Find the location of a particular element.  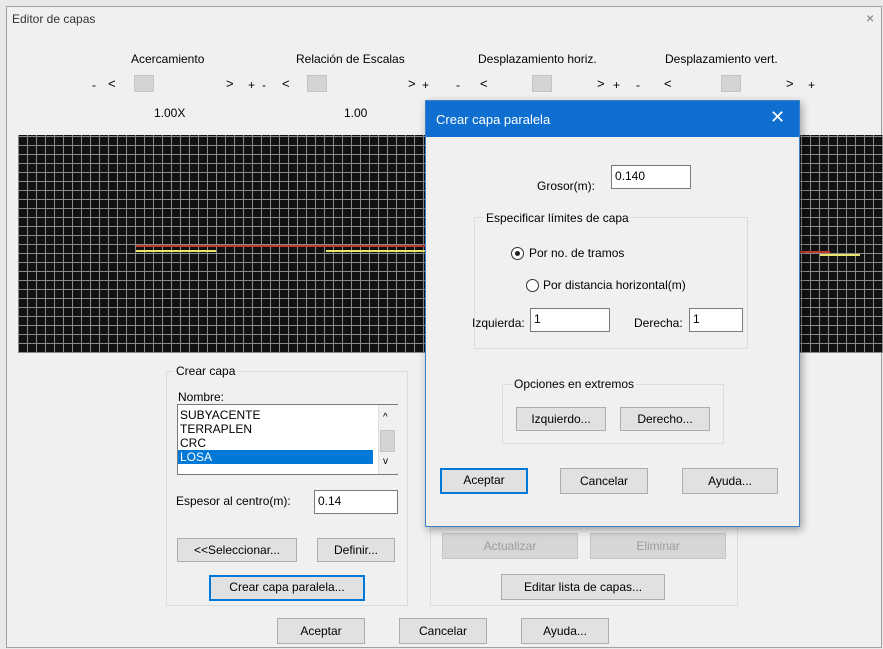

dialog-cancel-button: Cancelar is located at coordinates (604, 481).